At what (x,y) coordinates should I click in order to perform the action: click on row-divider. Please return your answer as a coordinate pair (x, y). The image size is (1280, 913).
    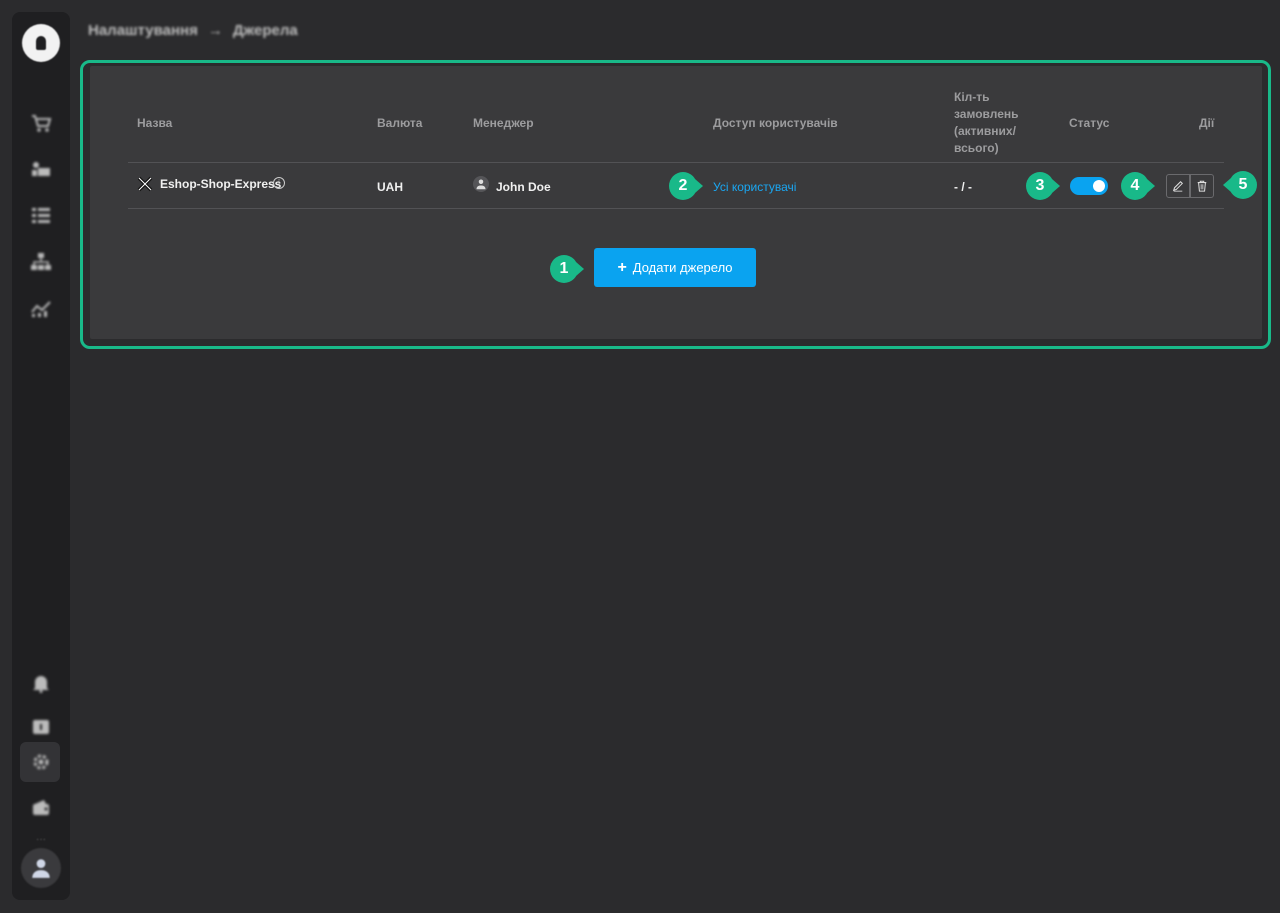
    Looking at the image, I should click on (676, 208).